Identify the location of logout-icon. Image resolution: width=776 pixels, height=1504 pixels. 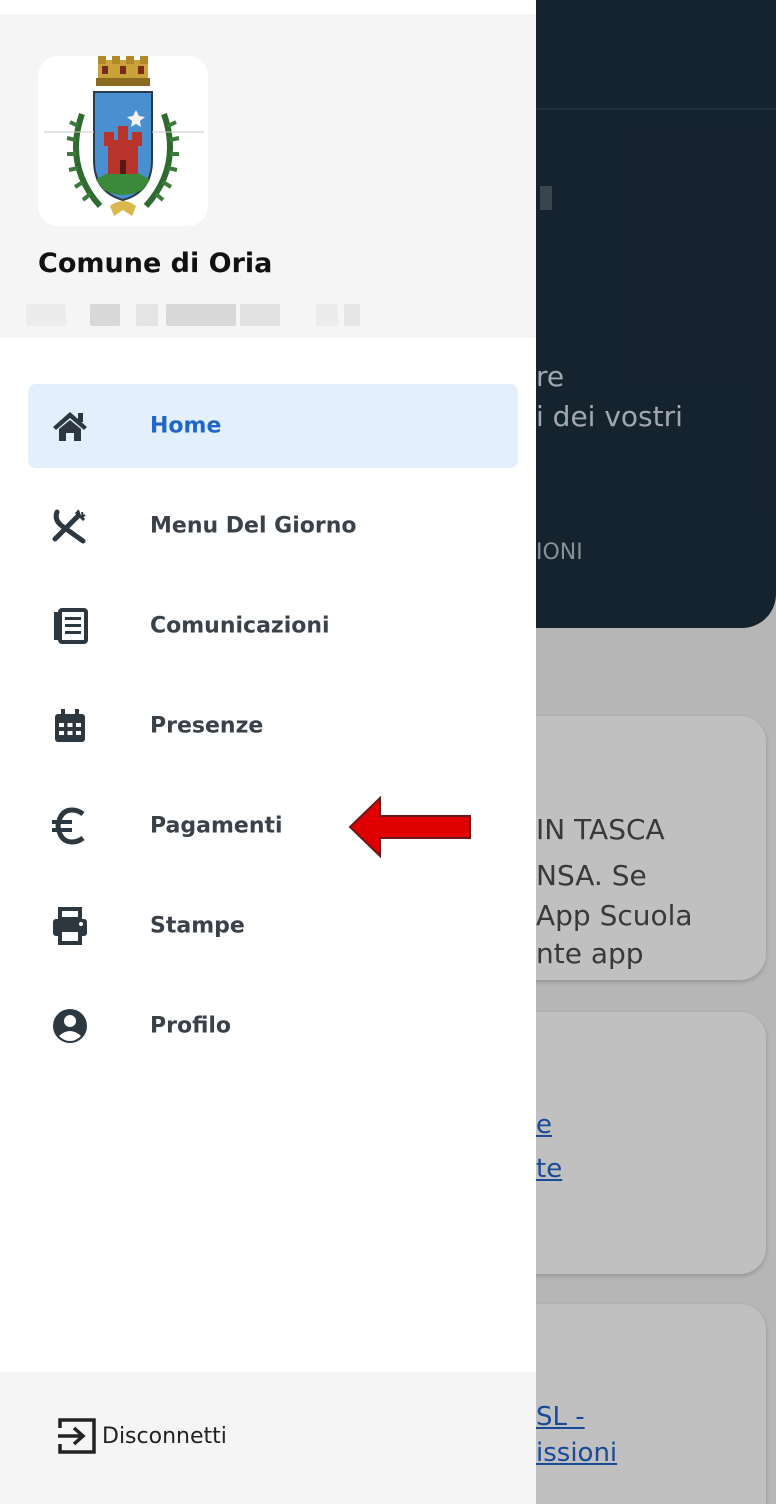
(77, 1436).